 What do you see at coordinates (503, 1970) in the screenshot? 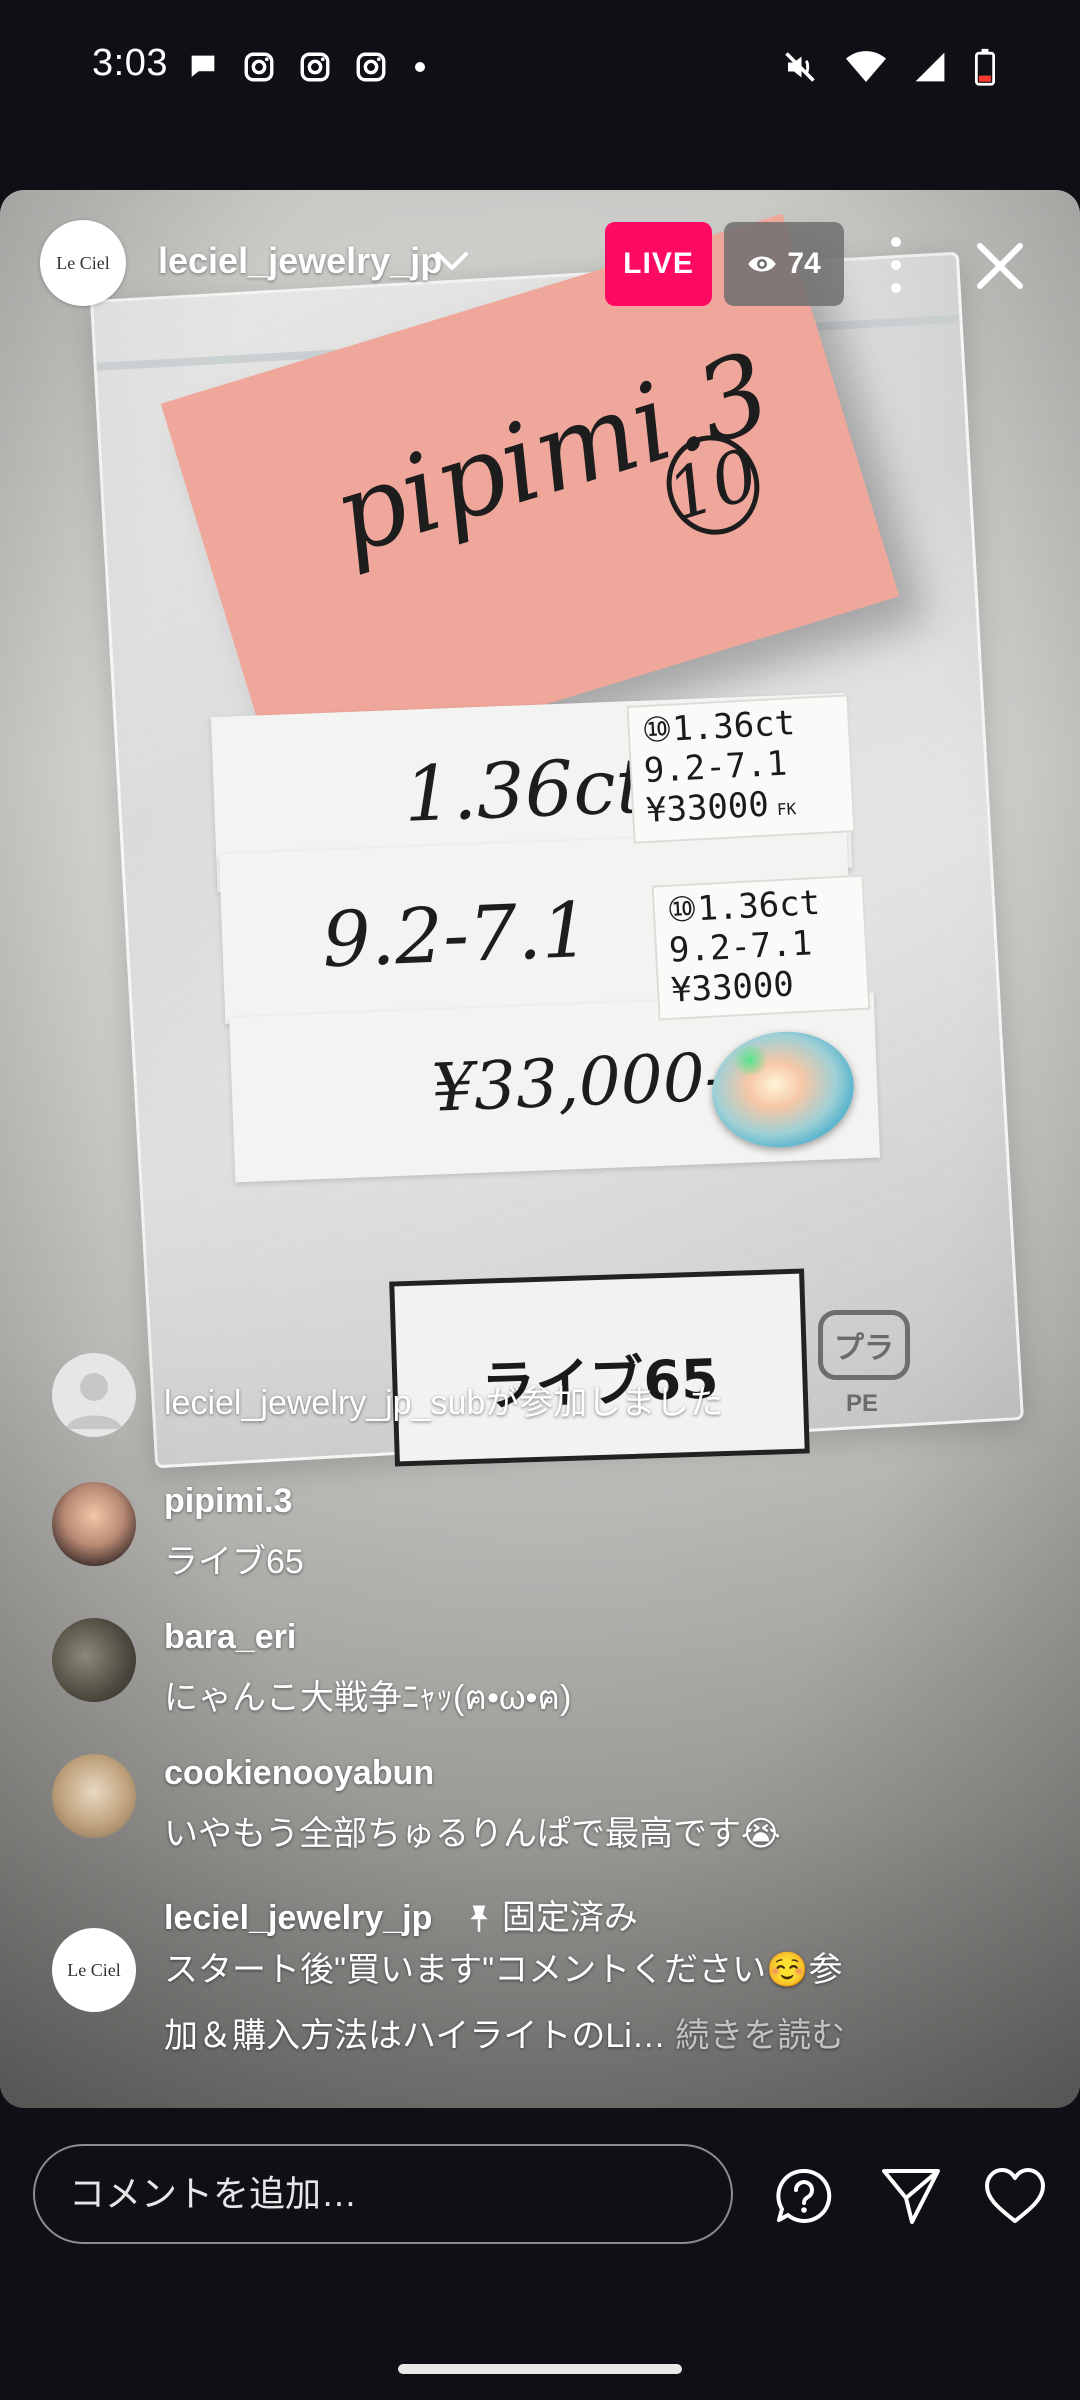
I see `pinned-comment-text: スタート後"買います"コメントください☺️参` at bounding box center [503, 1970].